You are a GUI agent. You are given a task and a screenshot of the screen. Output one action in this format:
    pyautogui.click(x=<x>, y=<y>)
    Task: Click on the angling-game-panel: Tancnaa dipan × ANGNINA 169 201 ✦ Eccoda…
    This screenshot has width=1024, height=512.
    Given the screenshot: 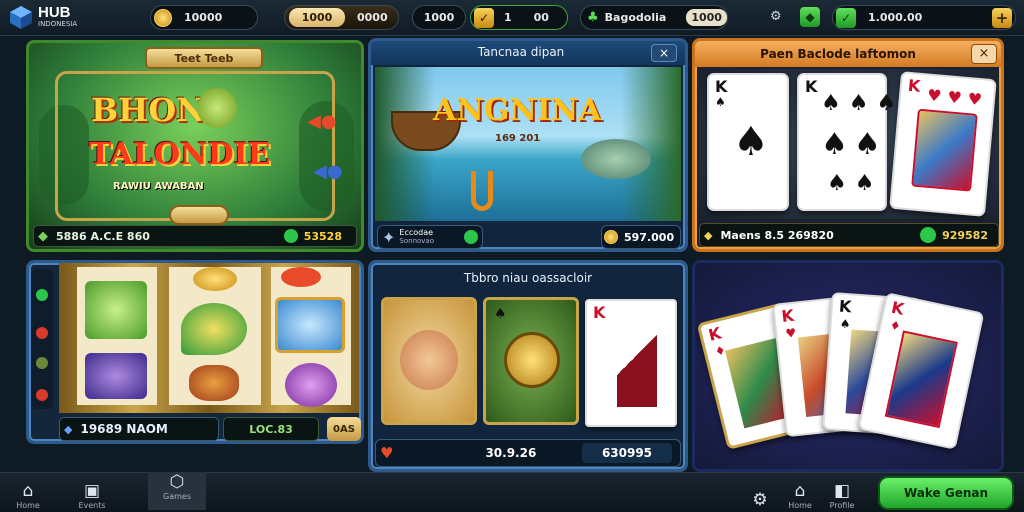 What is the action you would take?
    pyautogui.click(x=528, y=145)
    